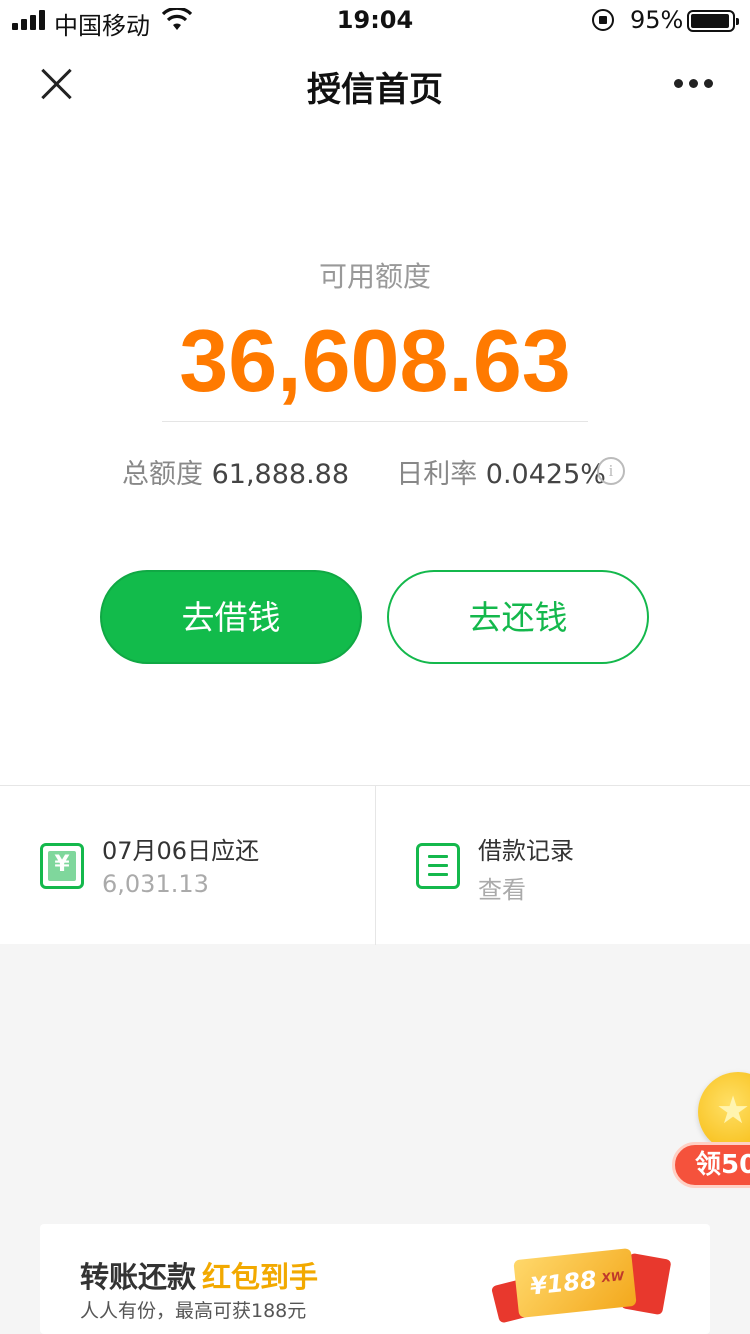 This screenshot has width=750, height=1334. What do you see at coordinates (562, 865) in the screenshot?
I see `loan-records-card: 借款记录 查看` at bounding box center [562, 865].